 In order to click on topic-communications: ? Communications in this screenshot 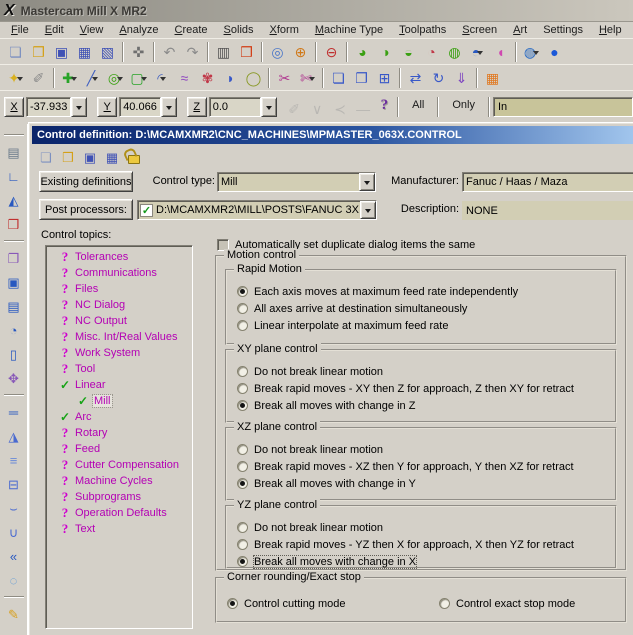, I will do `click(119, 273)`.